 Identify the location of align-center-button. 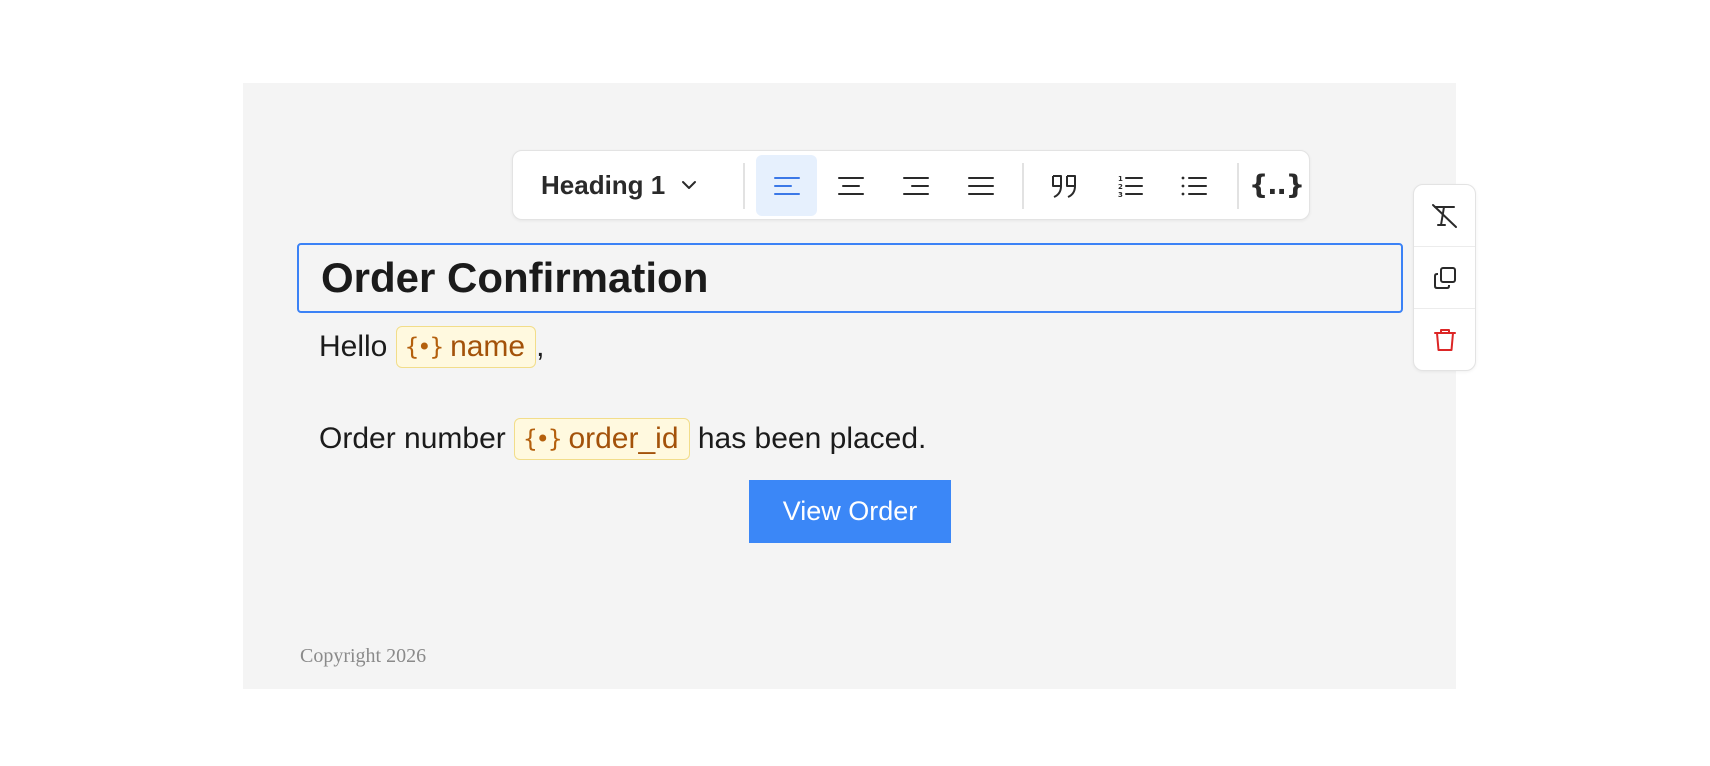
(850, 185).